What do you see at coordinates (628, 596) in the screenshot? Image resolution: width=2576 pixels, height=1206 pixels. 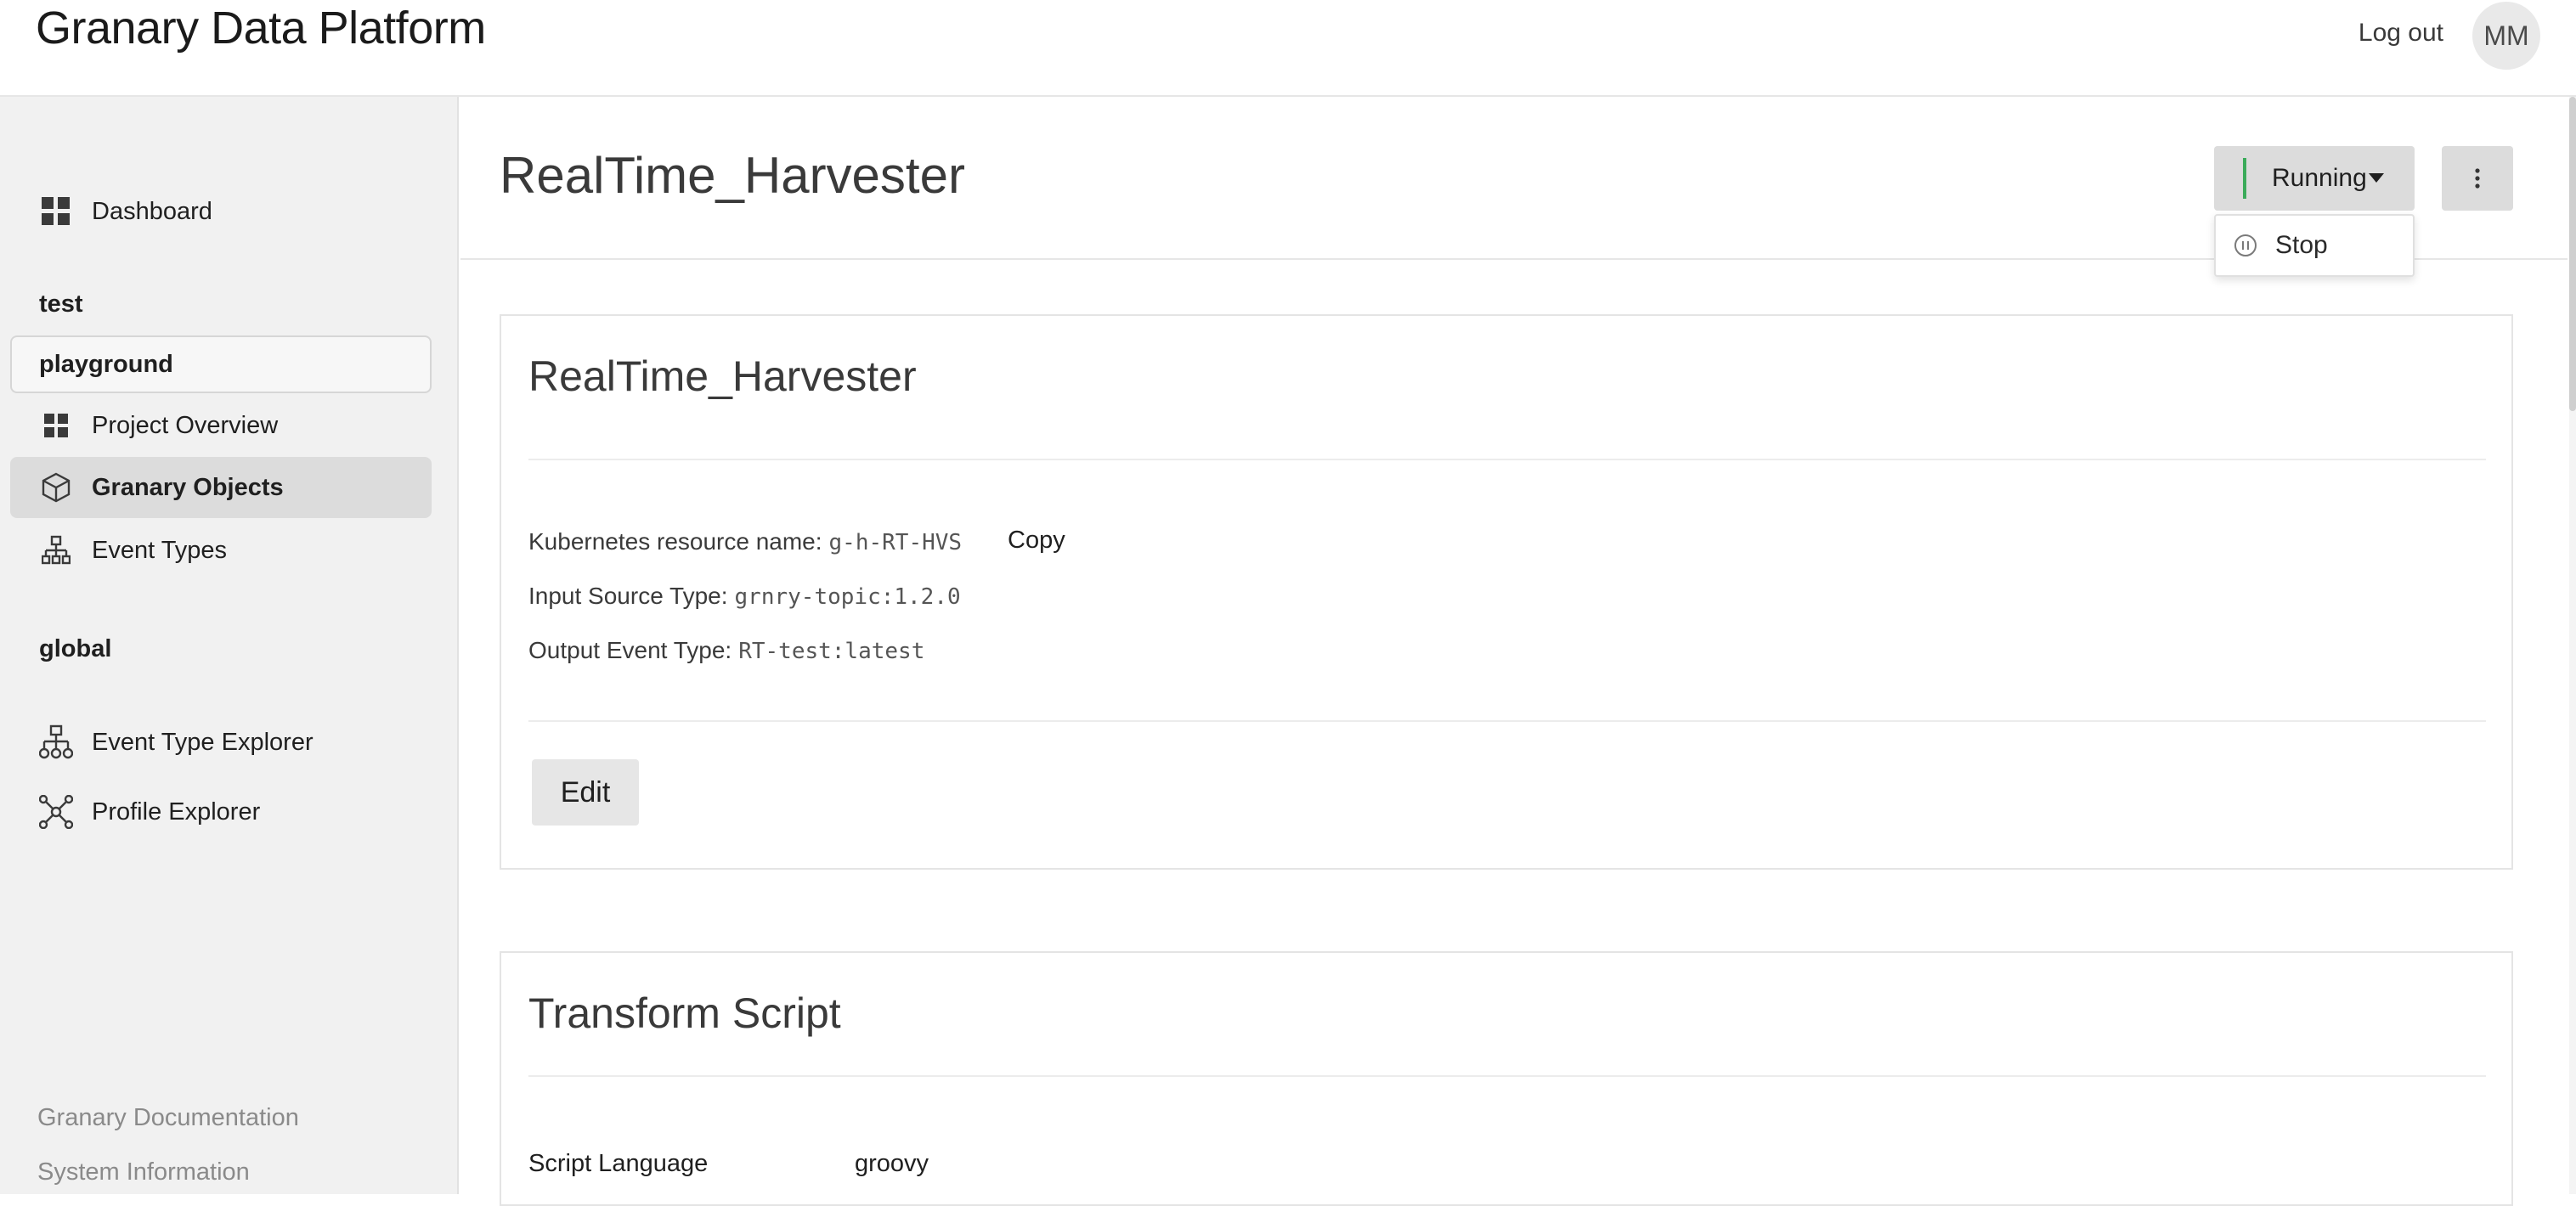 I see `input-source-label: Input Source Type:` at bounding box center [628, 596].